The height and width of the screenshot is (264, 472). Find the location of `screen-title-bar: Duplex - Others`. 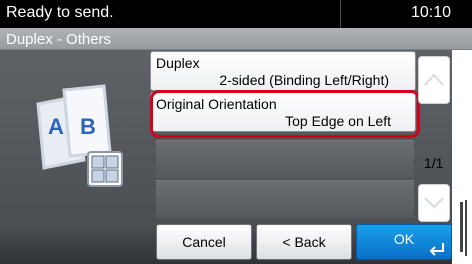

screen-title-bar: Duplex - Others is located at coordinates (236, 39).